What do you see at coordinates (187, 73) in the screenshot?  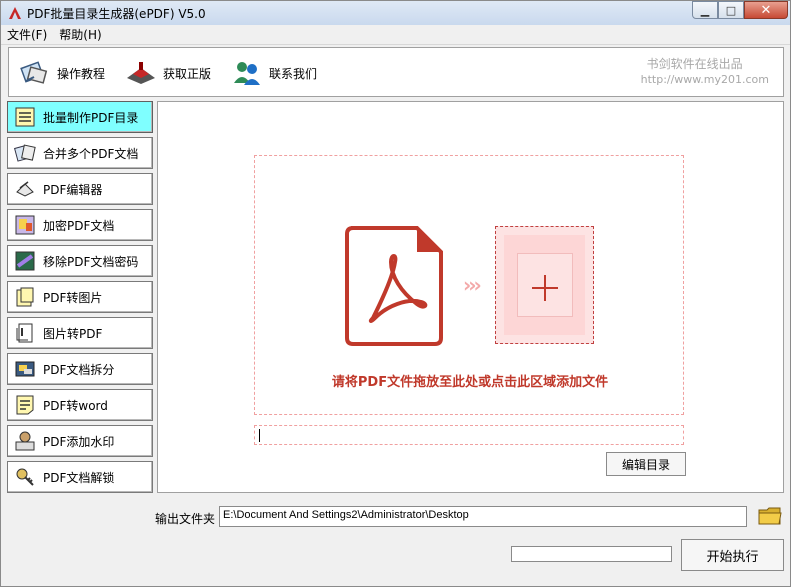 I see `get-license-label: 获取正版` at bounding box center [187, 73].